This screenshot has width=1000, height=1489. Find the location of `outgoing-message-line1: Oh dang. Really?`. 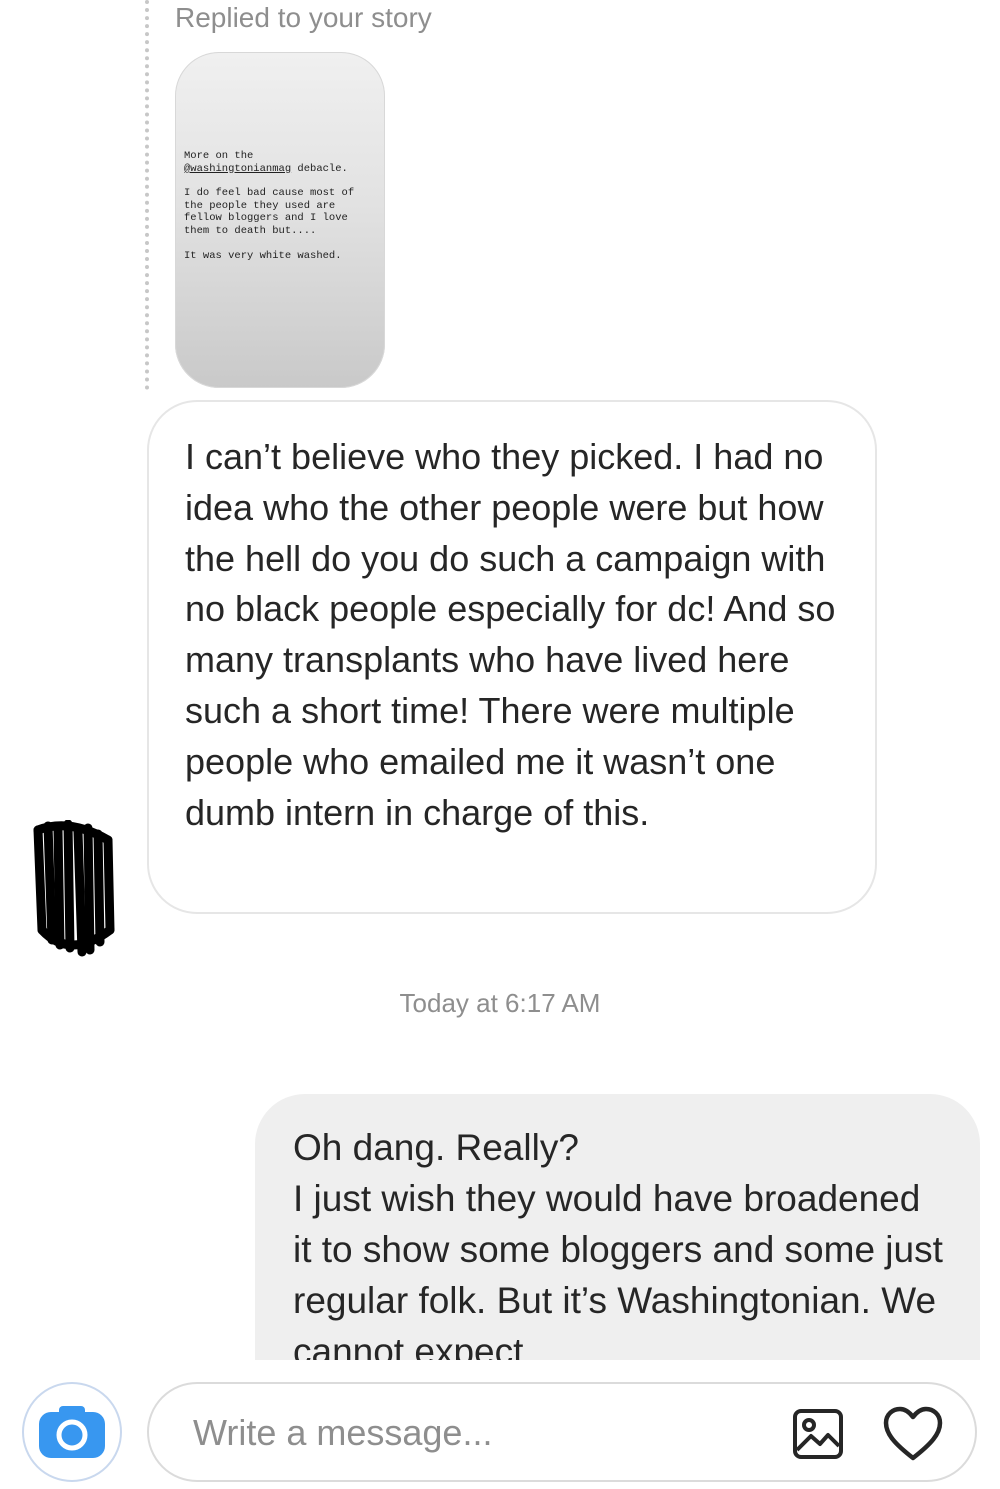

outgoing-message-line1: Oh dang. Really? is located at coordinates (436, 1147).